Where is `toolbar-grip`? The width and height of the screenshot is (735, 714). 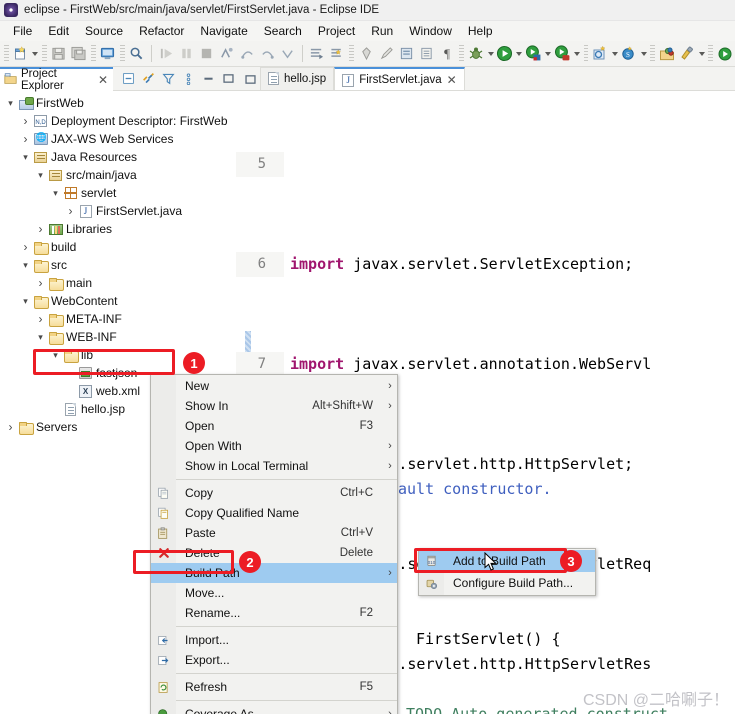 toolbar-grip is located at coordinates (6, 53).